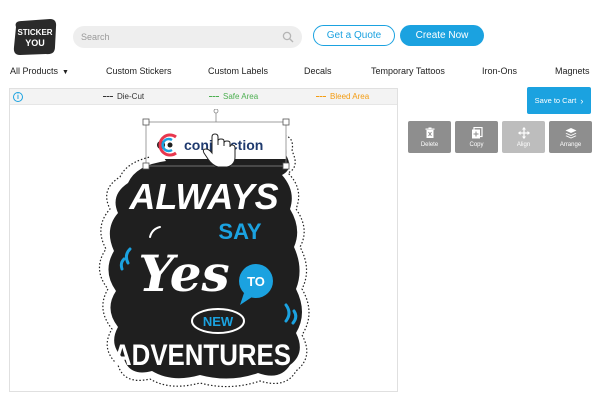  What do you see at coordinates (476, 144) in the screenshot?
I see `tool-label: Copy` at bounding box center [476, 144].